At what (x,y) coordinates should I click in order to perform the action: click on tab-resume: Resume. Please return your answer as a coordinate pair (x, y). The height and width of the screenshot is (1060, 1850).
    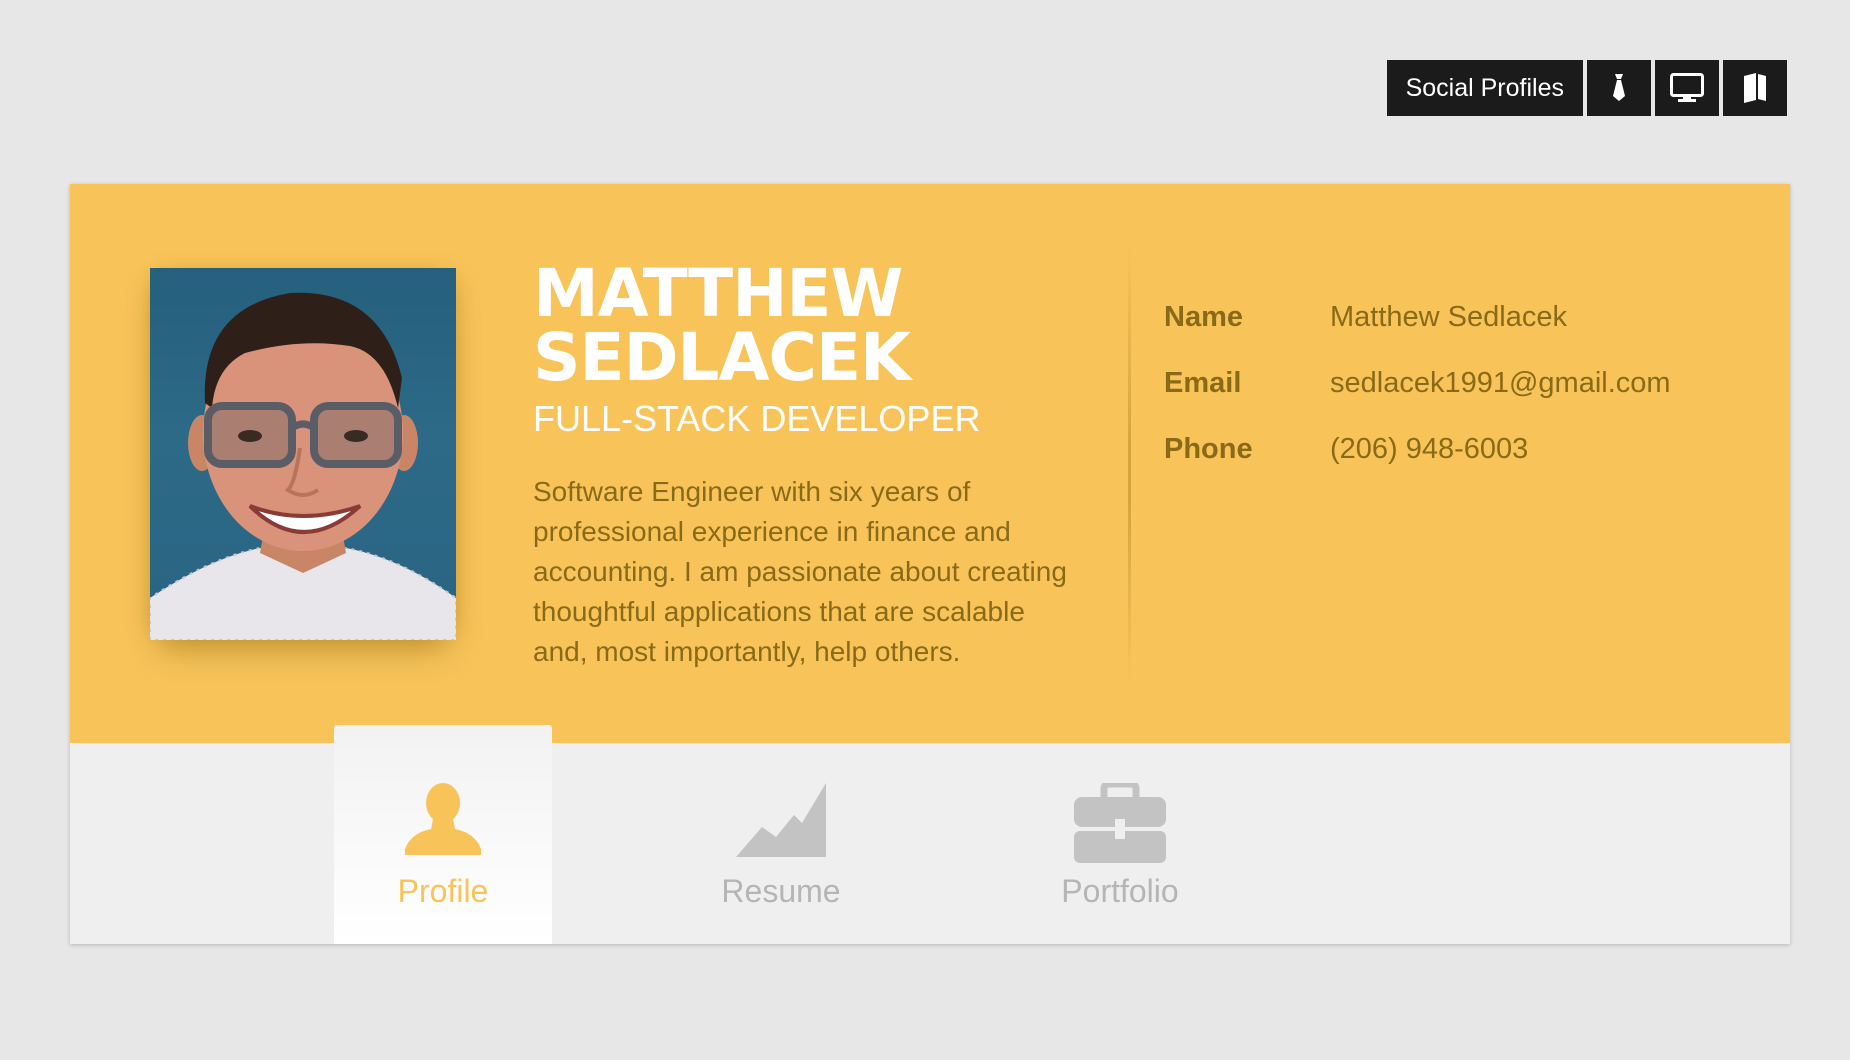
    Looking at the image, I should click on (781, 843).